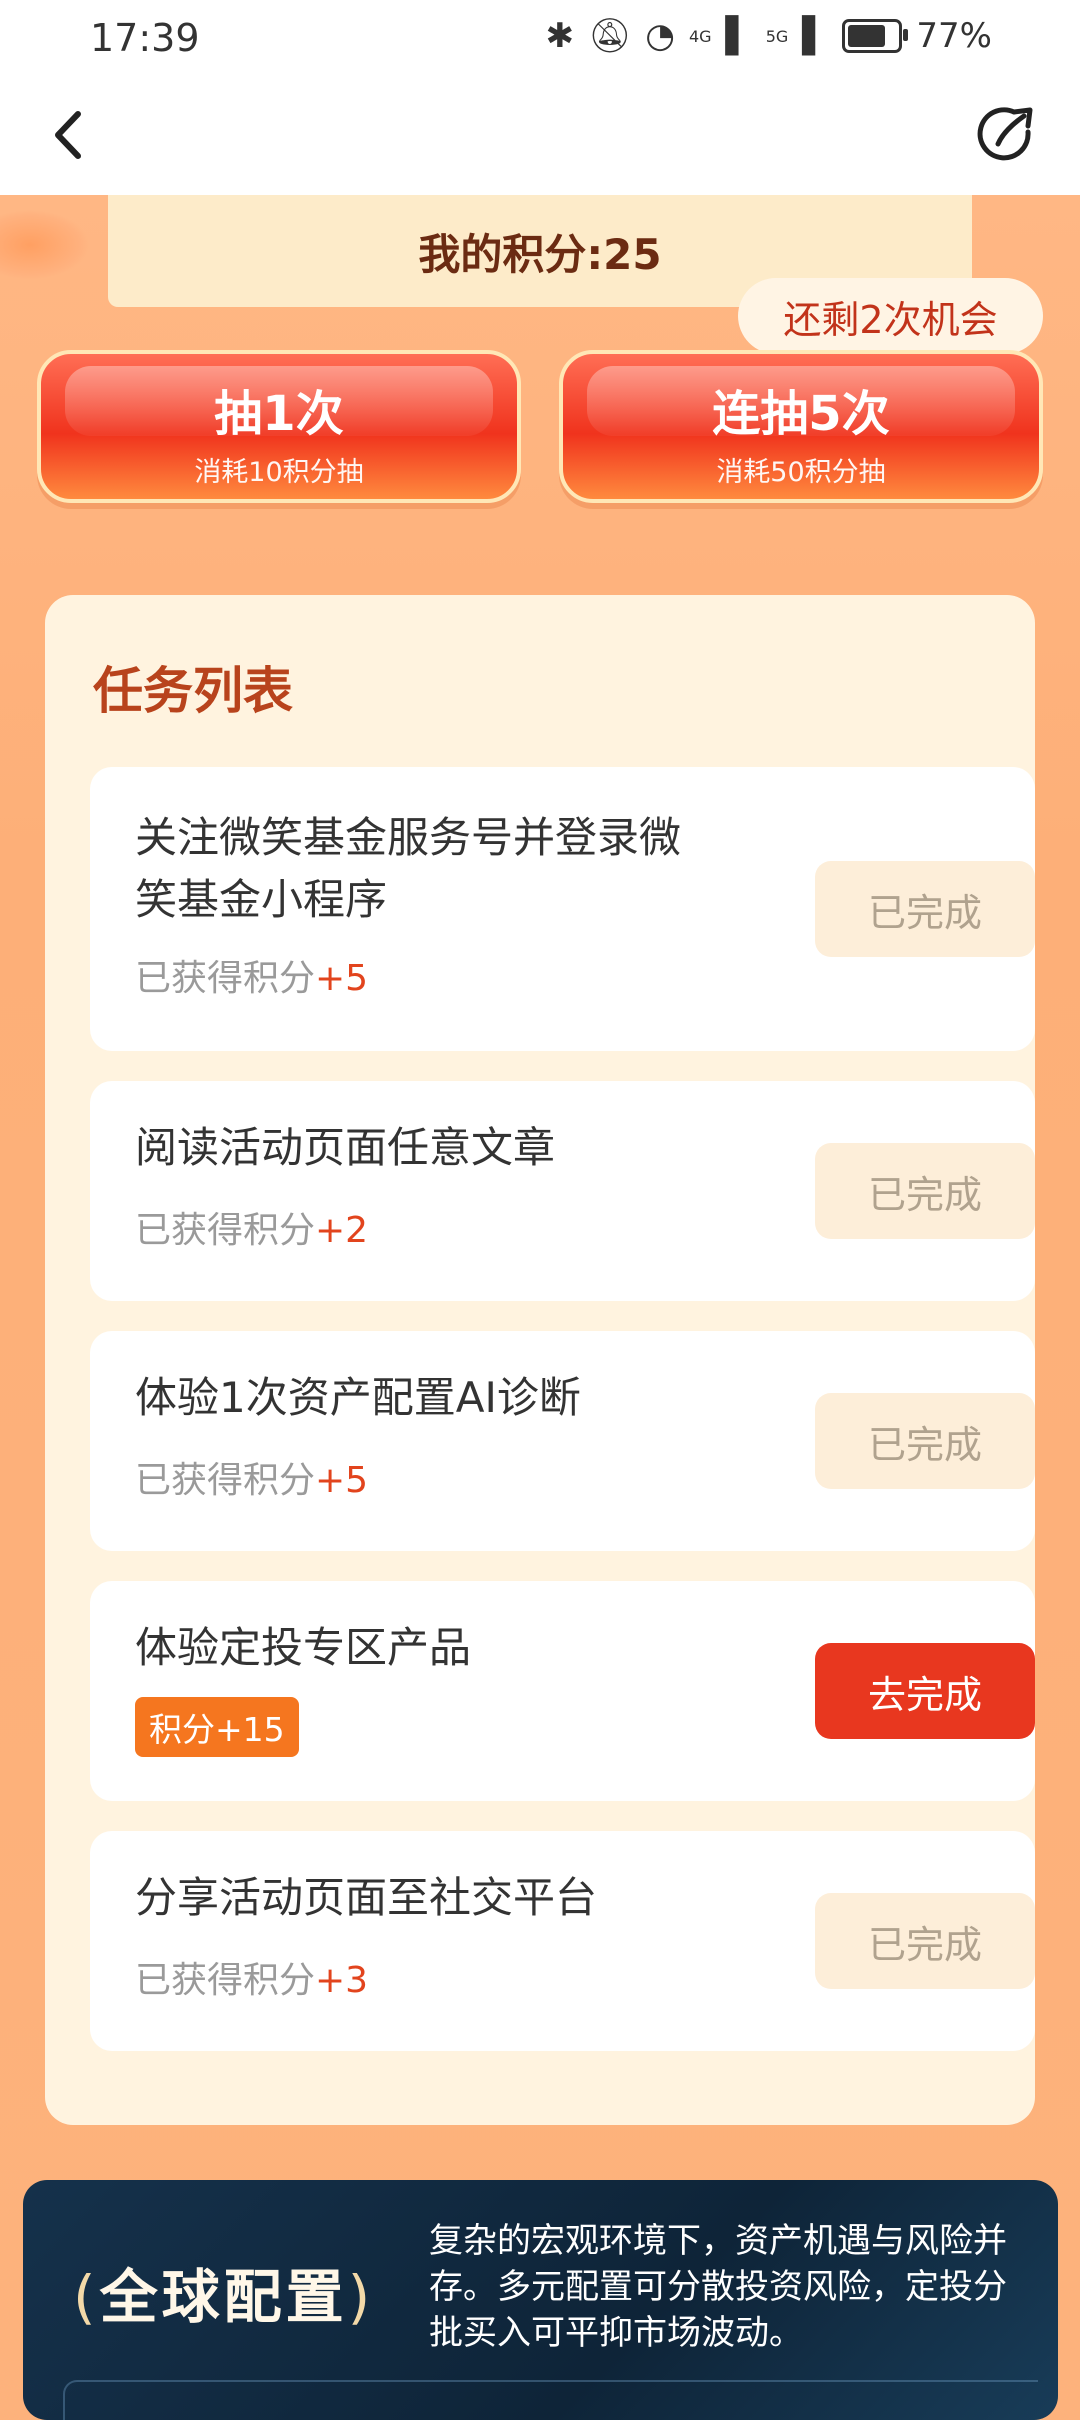  I want to click on task-card: 体验定投专区产品 积分+15 去完成, so click(562, 1691).